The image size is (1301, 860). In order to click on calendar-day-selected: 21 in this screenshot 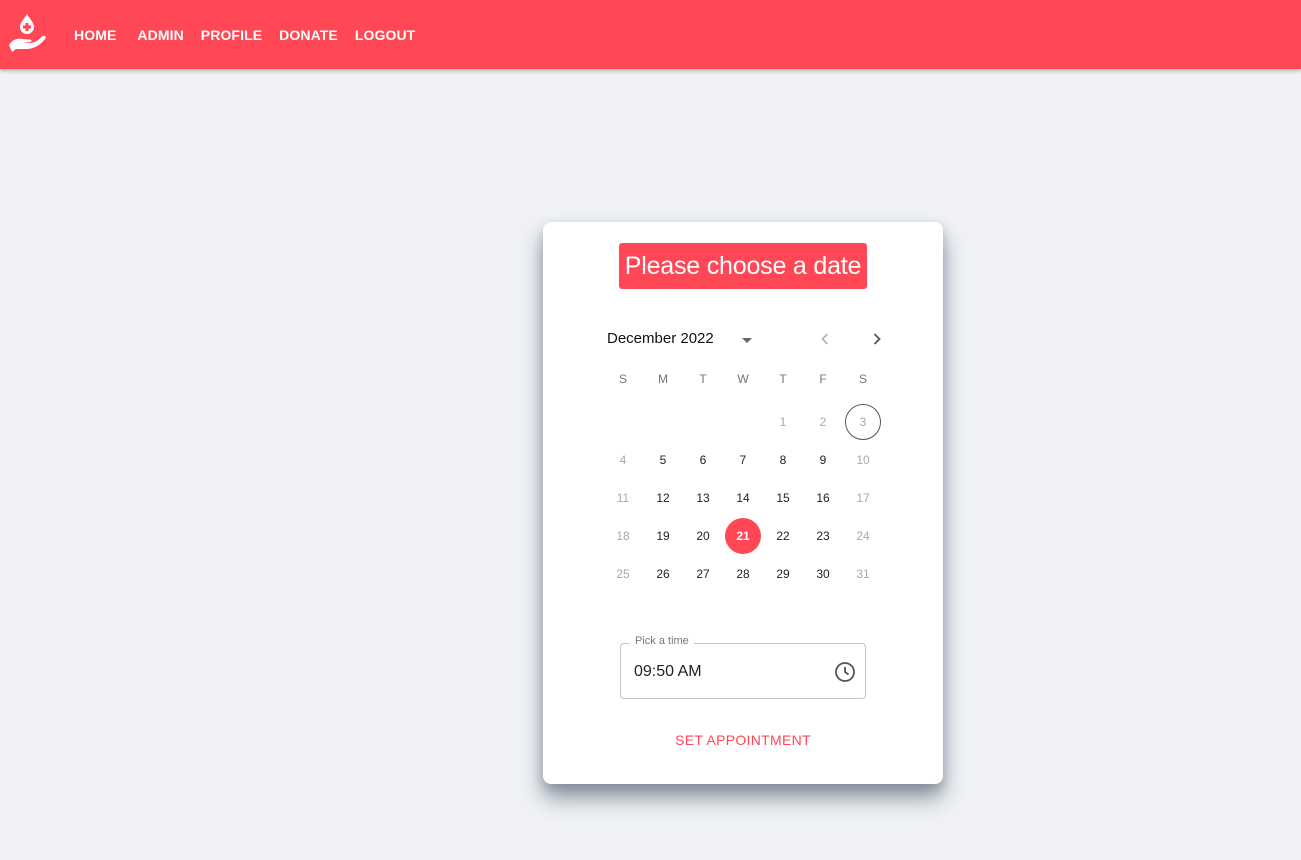, I will do `click(743, 536)`.